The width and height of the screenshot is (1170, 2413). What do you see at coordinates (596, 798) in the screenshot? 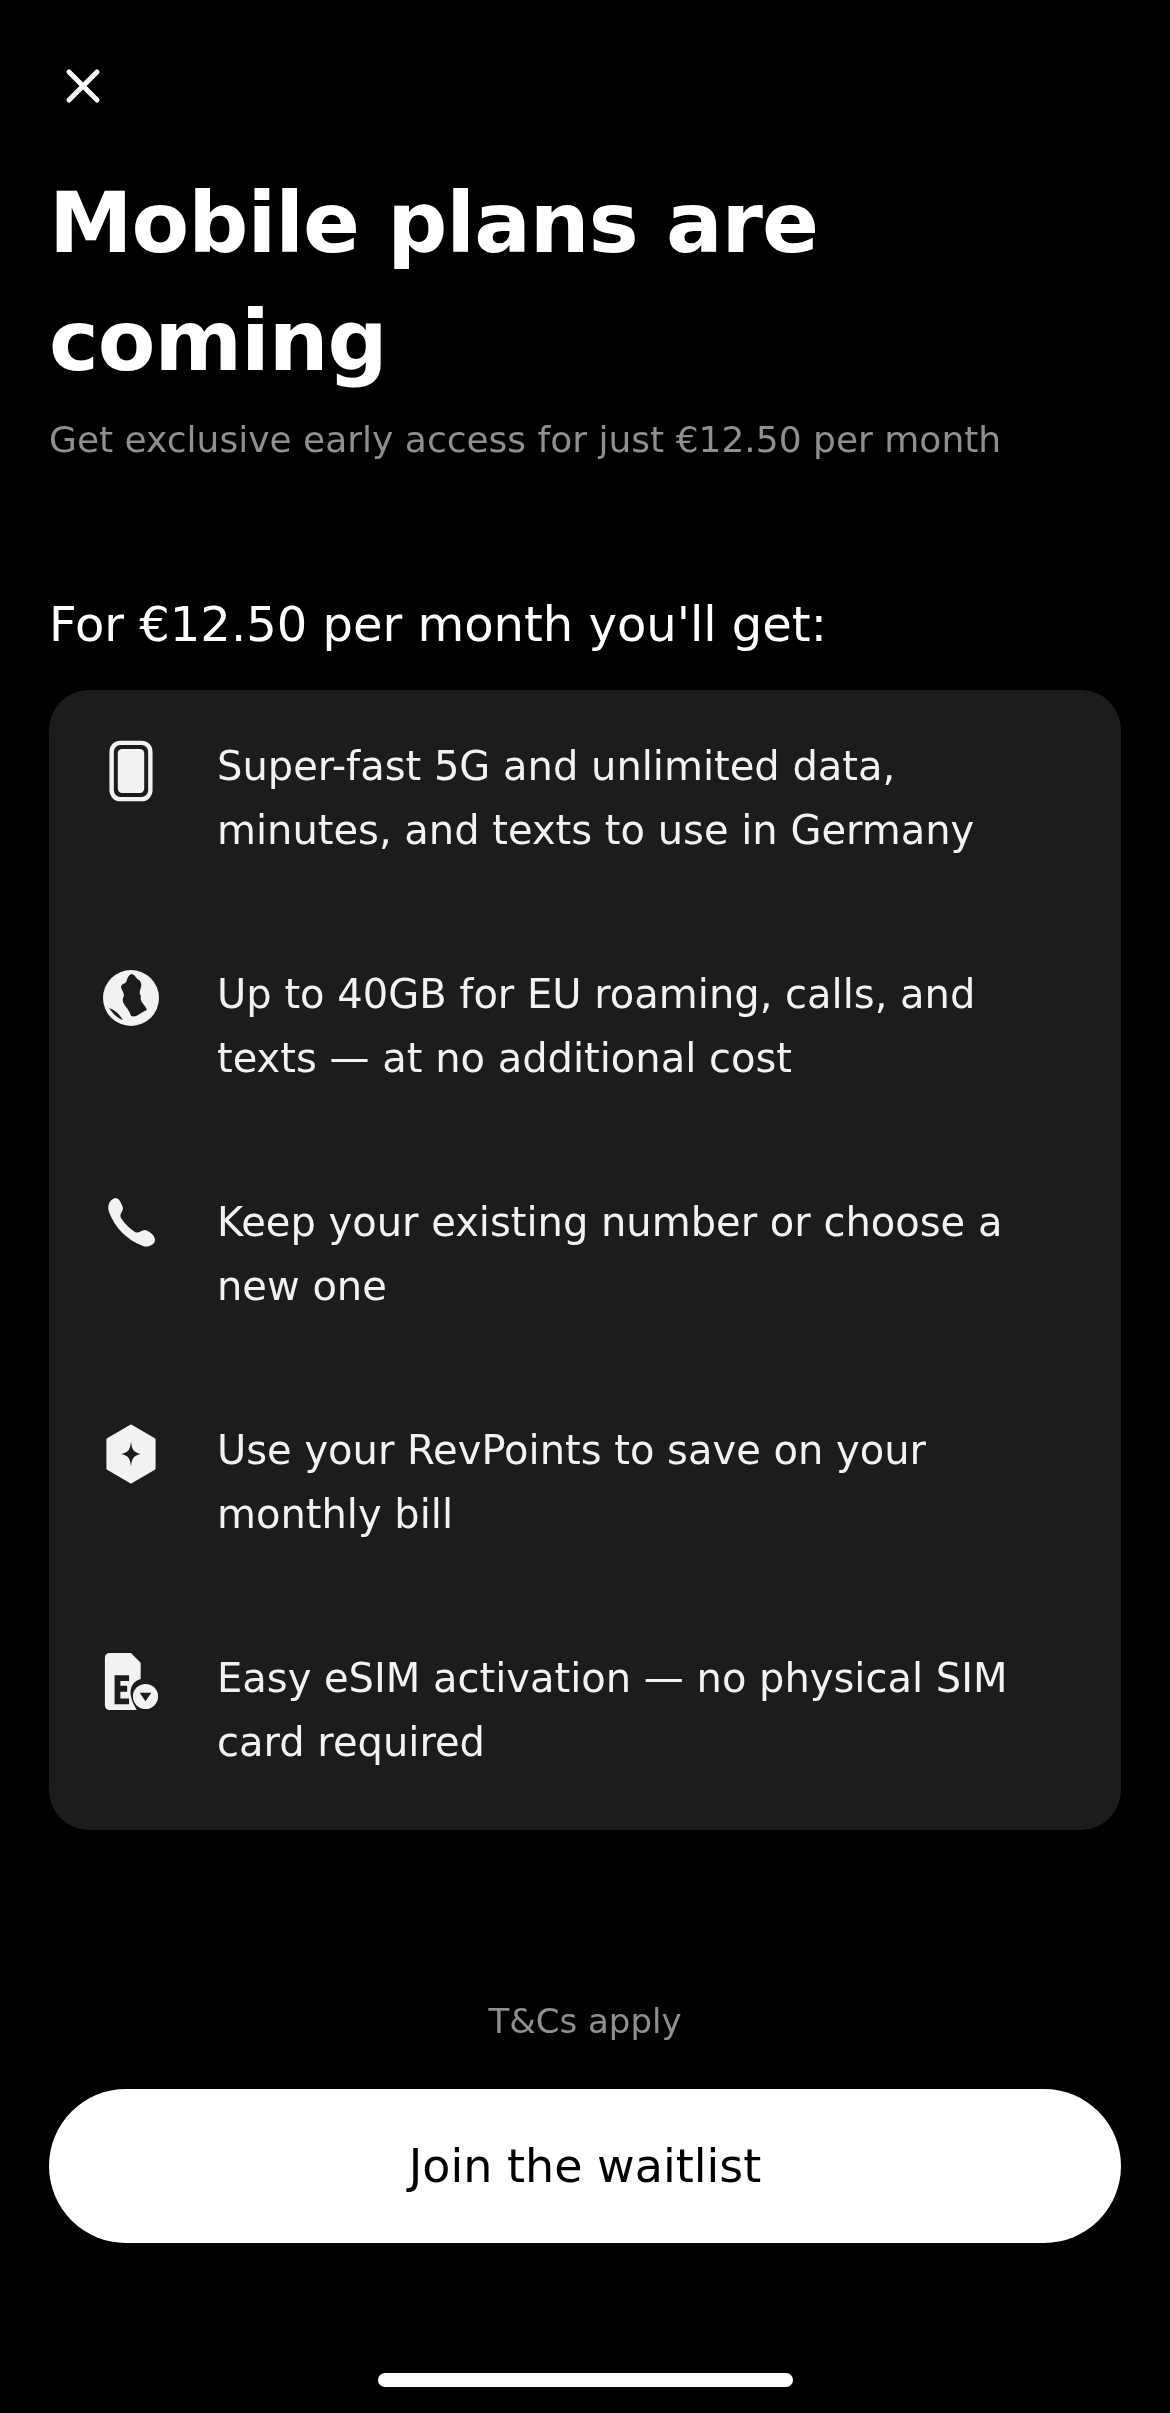
I see `benefit-text: Super-fast 5G and unlimited data, minutes, and texts to use in Germany` at bounding box center [596, 798].